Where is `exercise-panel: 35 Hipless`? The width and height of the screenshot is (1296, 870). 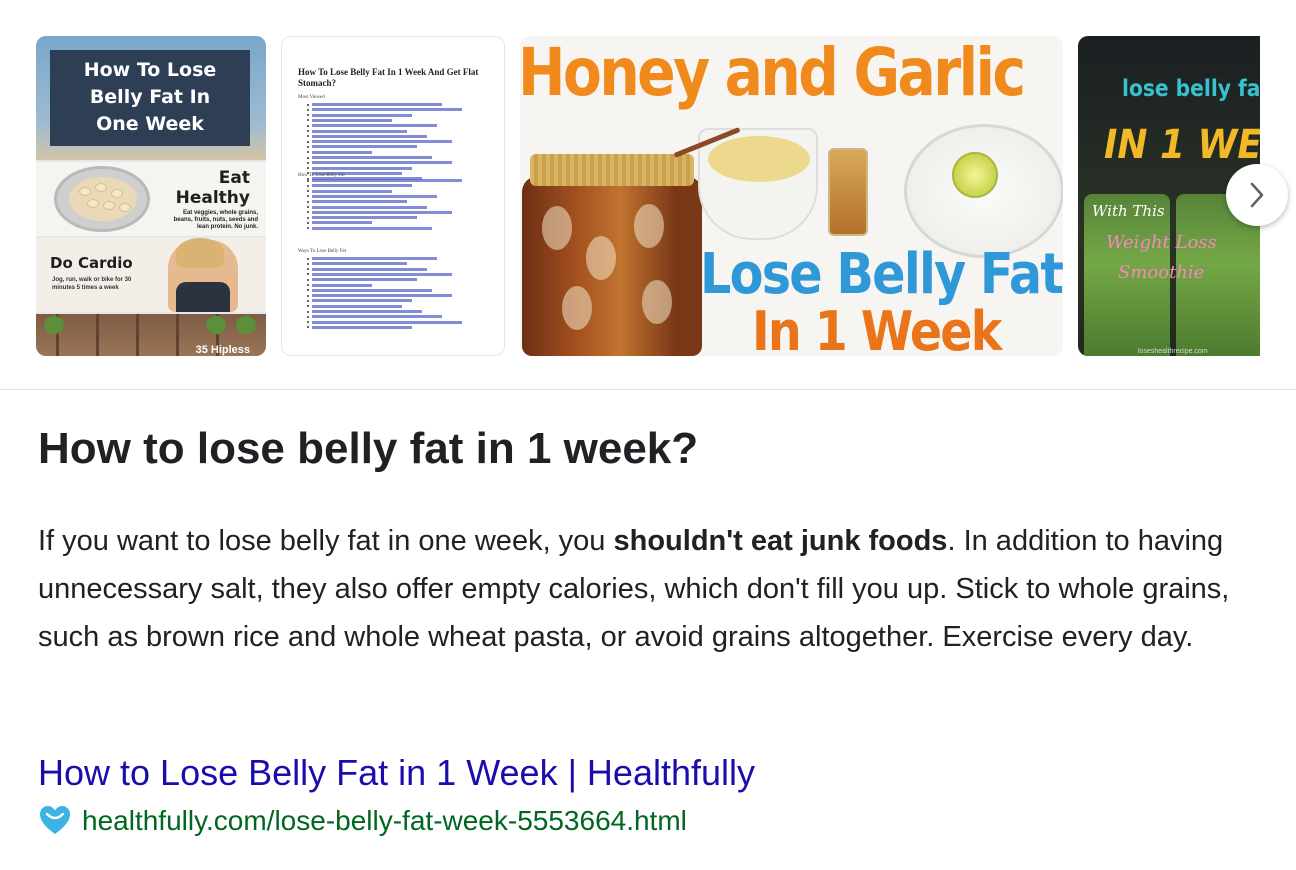
exercise-panel: 35 Hipless is located at coordinates (151, 335).